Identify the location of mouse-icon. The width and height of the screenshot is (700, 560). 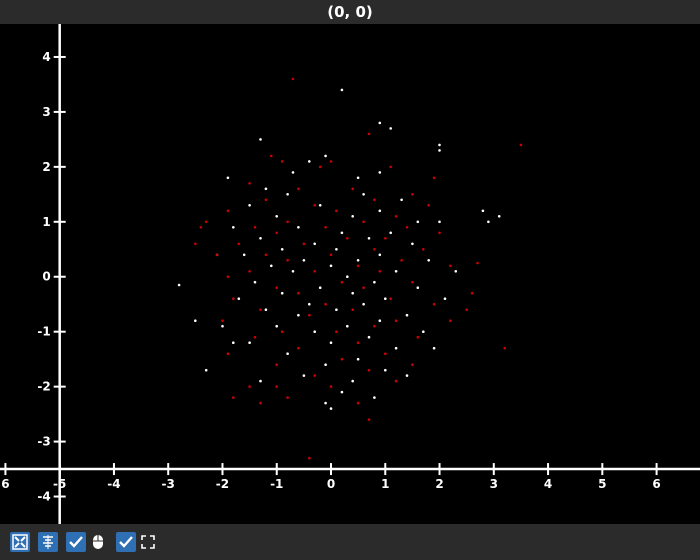
(98, 542).